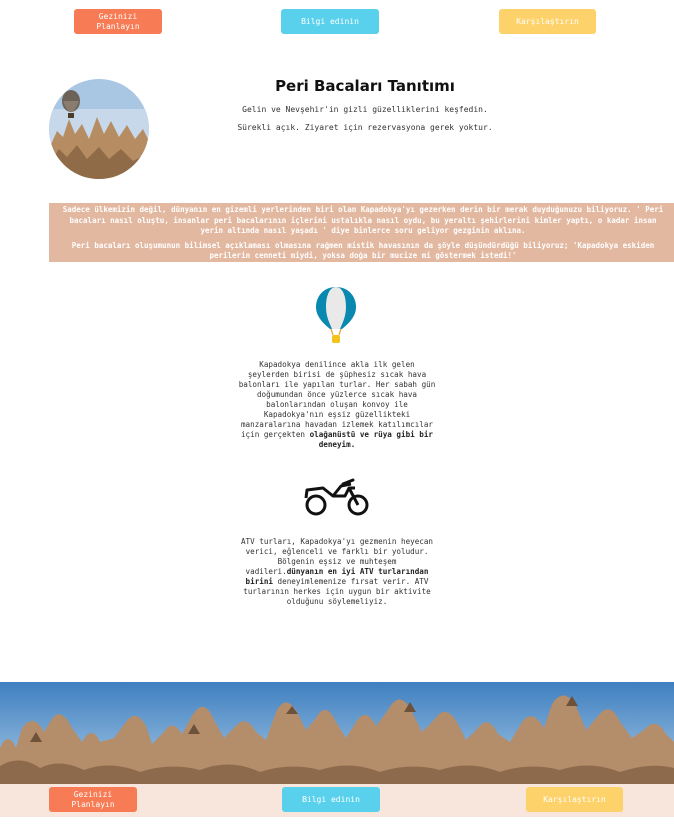  Describe the element at coordinates (330, 21) in the screenshot. I see `get-info-button: Bilgi edinin` at that location.